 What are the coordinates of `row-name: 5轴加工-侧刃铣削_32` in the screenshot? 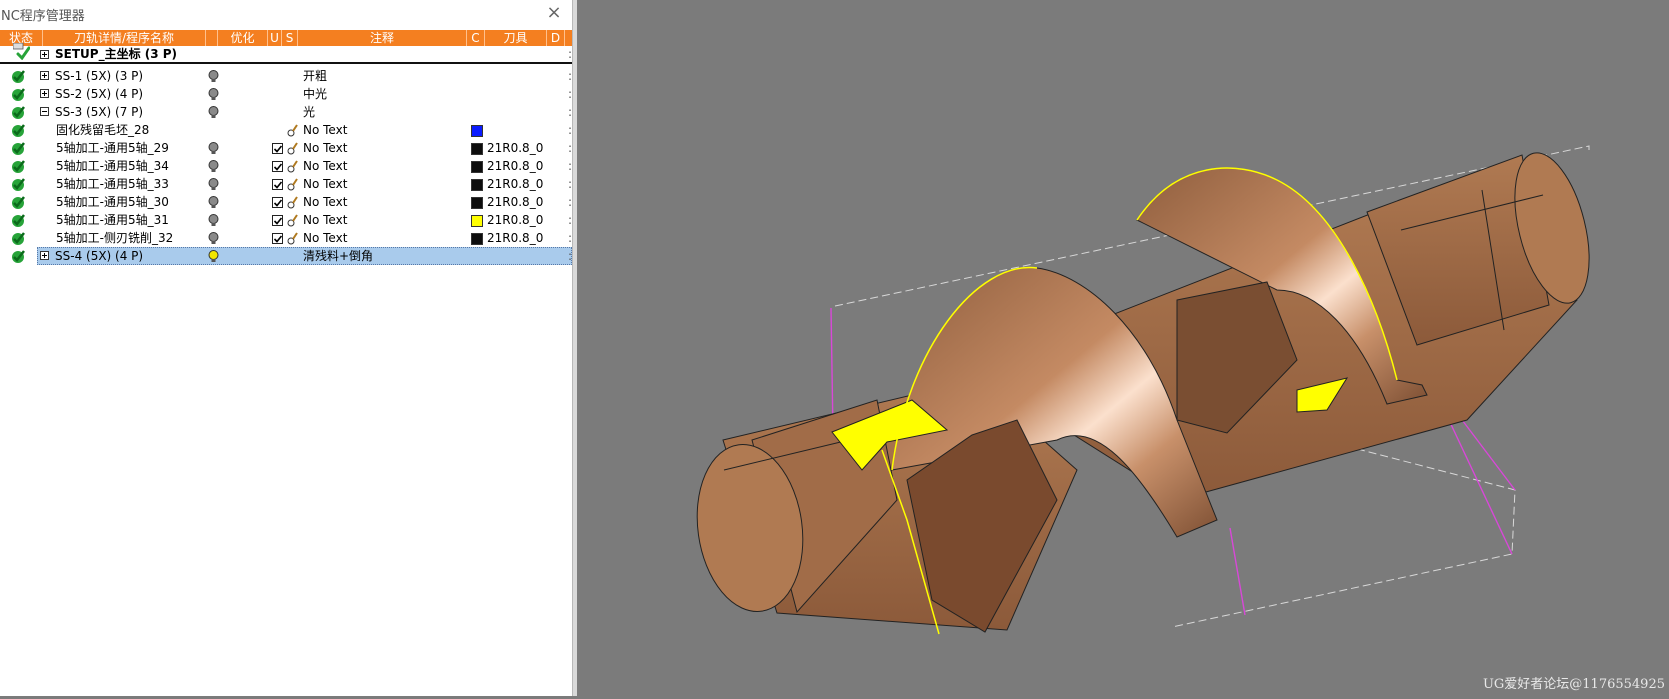 It's located at (115, 238).